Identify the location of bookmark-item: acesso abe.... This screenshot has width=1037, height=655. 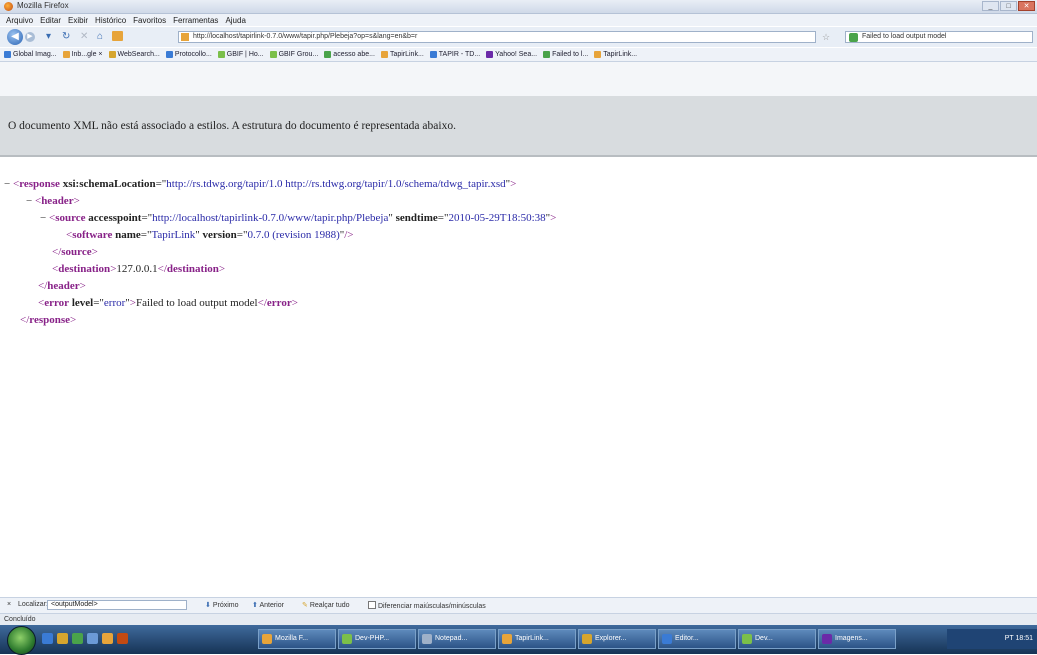
(349, 54).